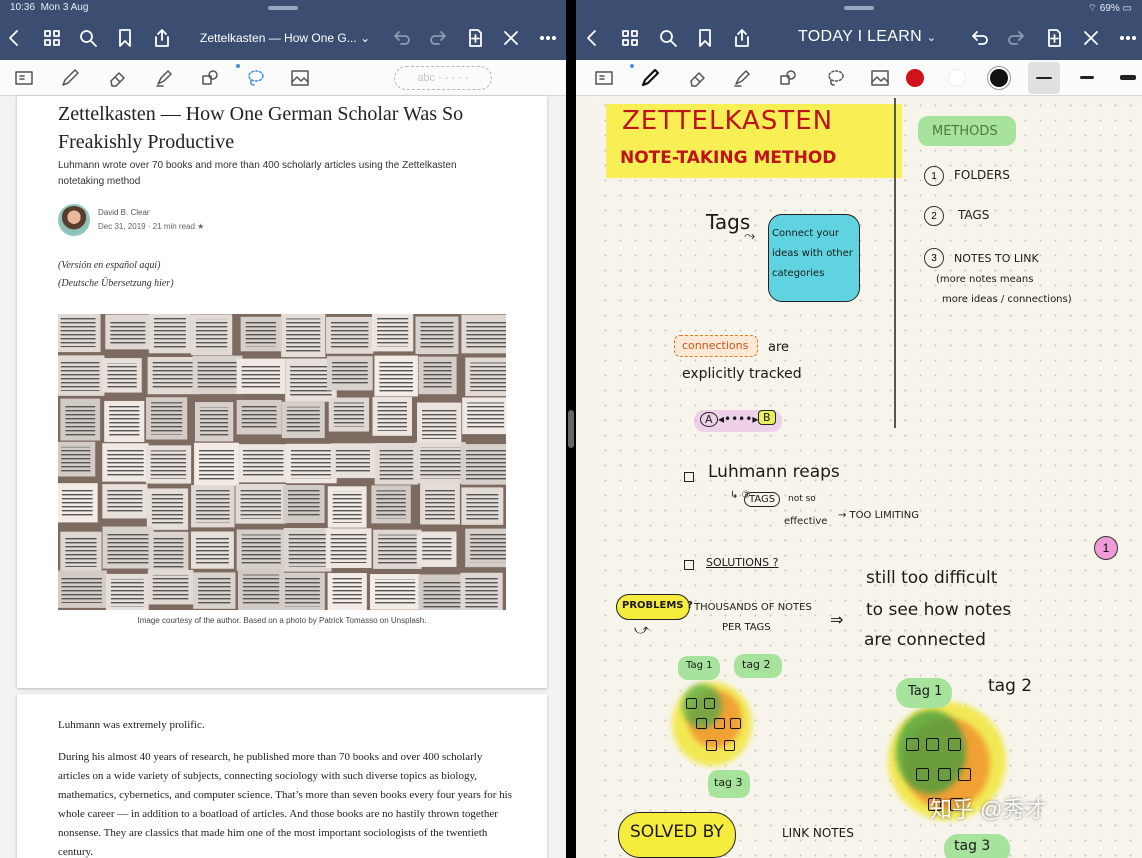  Describe the element at coordinates (728, 782) in the screenshot. I see `tag3-small-label: tag 3` at that location.